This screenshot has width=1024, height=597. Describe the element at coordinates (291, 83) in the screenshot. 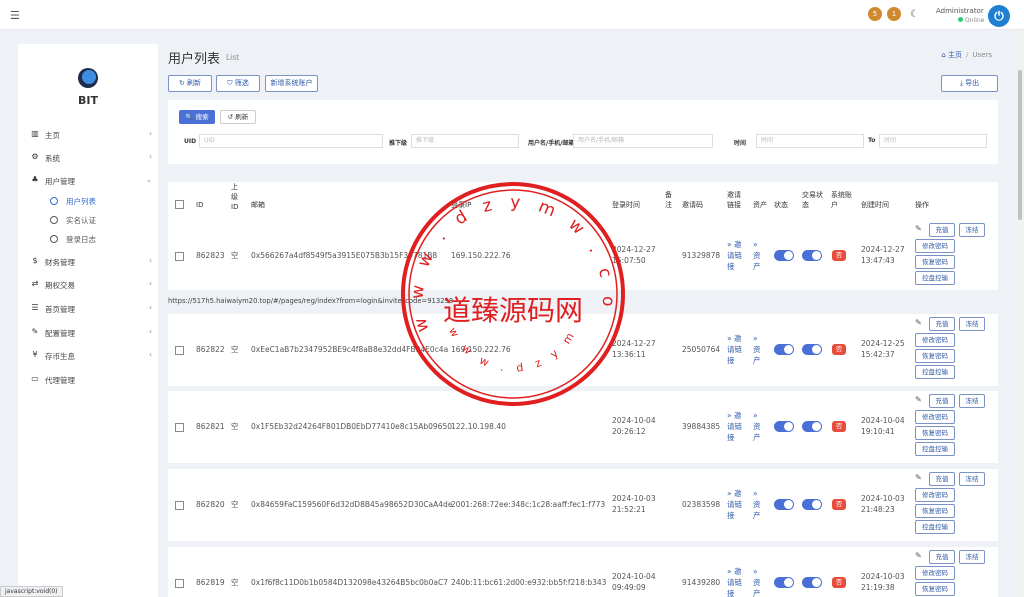

I see `add-account-button: 新增系统账户` at that location.